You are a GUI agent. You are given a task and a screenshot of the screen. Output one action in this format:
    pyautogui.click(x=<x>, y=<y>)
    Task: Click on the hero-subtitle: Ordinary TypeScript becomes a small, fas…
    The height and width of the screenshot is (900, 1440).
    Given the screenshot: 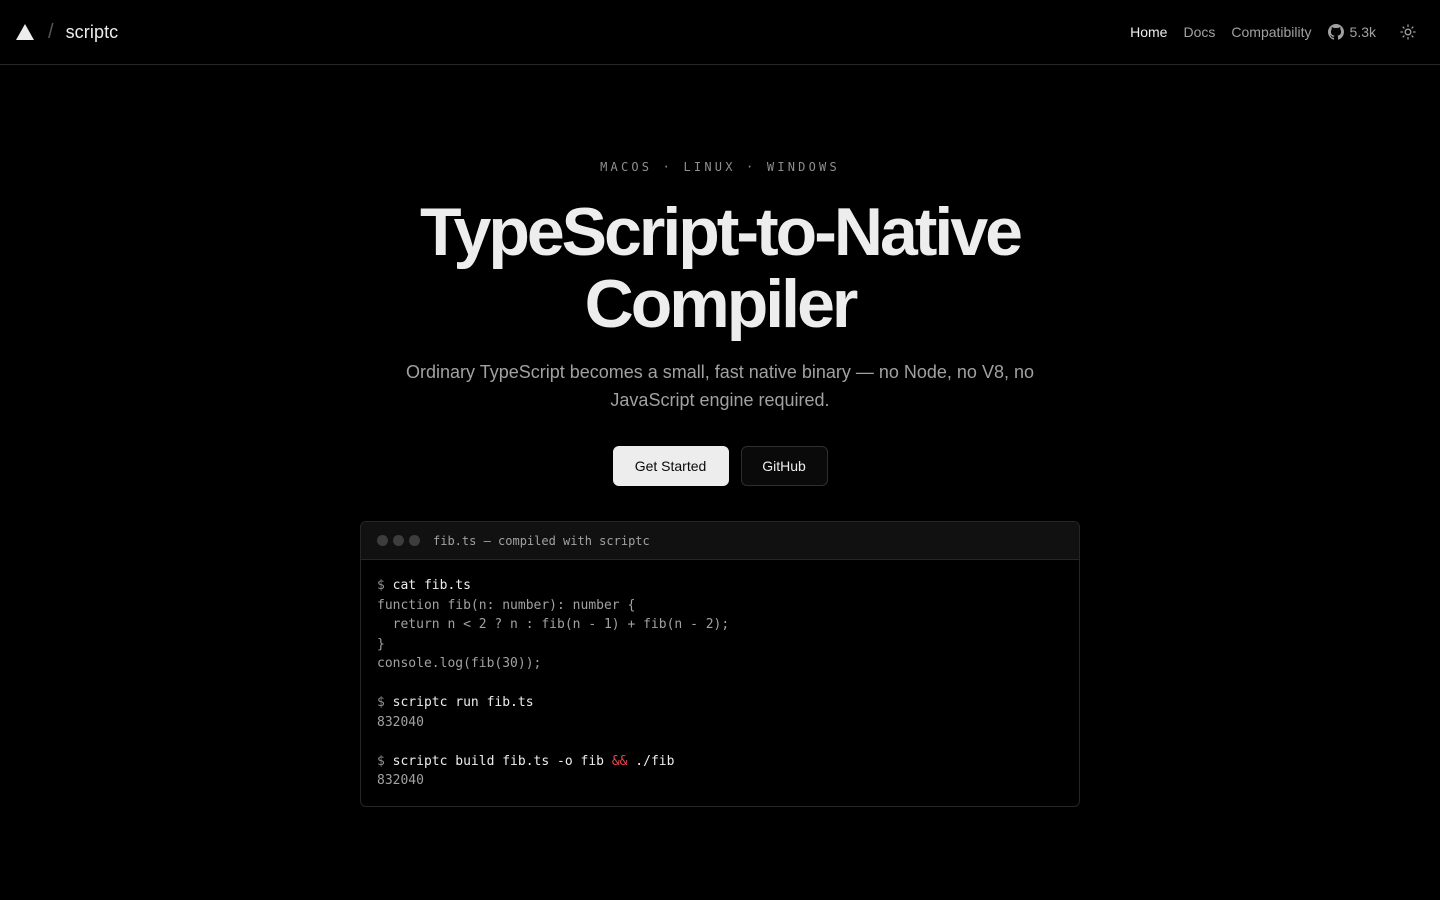 What is the action you would take?
    pyautogui.click(x=720, y=386)
    